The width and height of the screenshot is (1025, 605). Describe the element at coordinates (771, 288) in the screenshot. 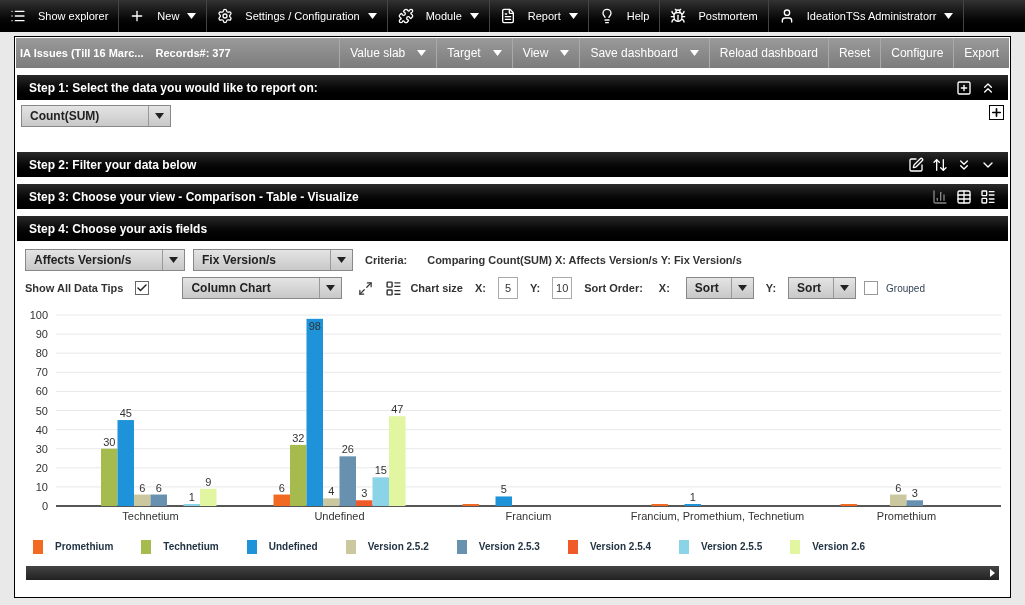

I see `sort-y-label: Y:` at that location.